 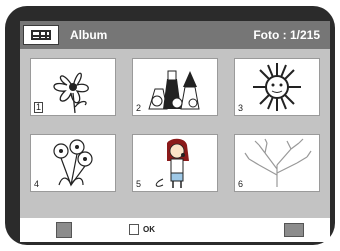 What do you see at coordinates (139, 108) in the screenshot?
I see `thumbnail-number: 2` at bounding box center [139, 108].